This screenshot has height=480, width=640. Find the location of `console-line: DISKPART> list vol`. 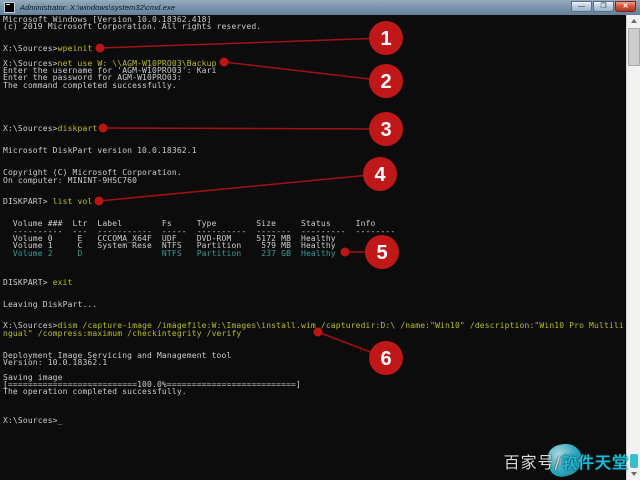

console-line: DISKPART> list vol is located at coordinates (48, 202).